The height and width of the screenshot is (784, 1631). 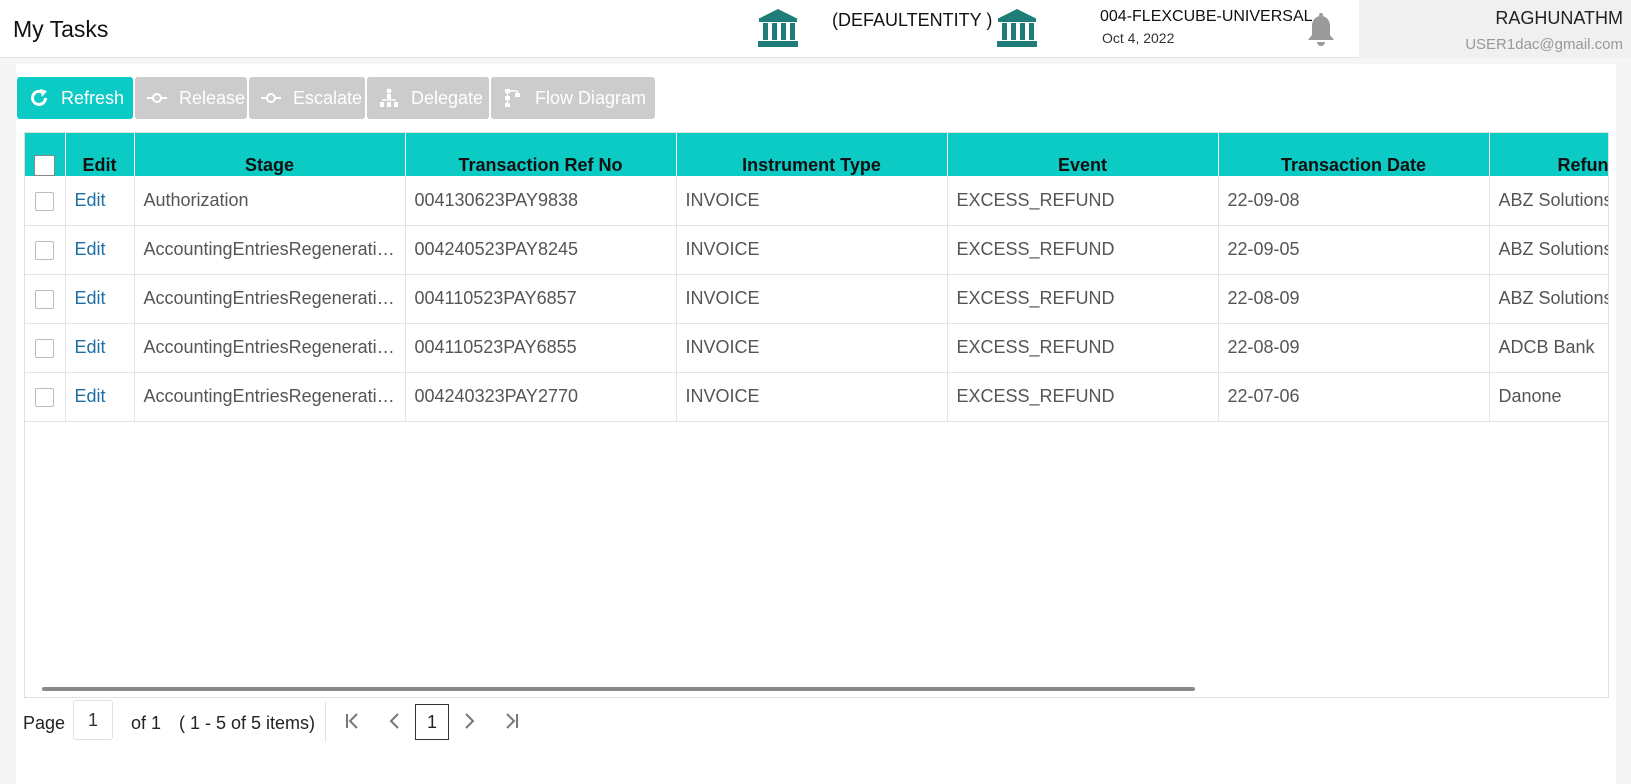 What do you see at coordinates (93, 720) in the screenshot?
I see `page-number-input` at bounding box center [93, 720].